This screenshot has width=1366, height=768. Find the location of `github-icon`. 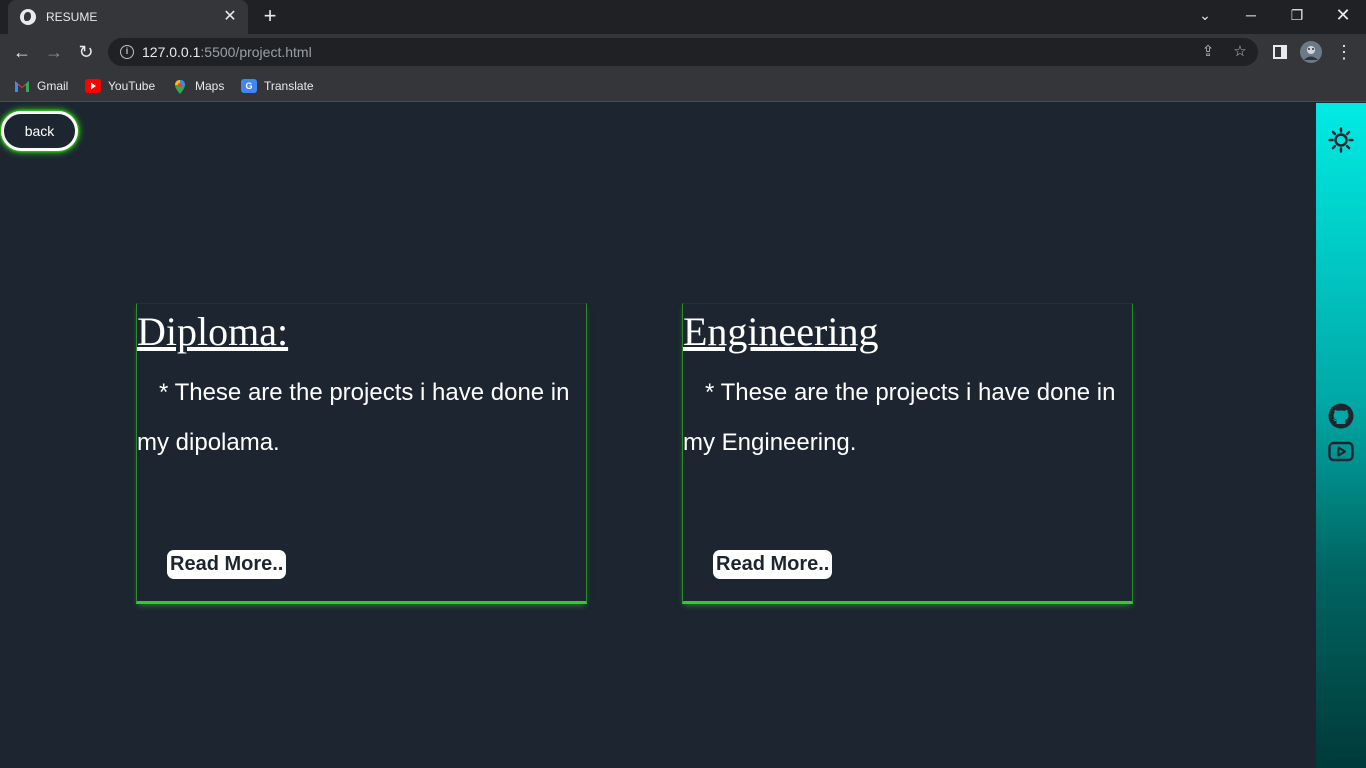

github-icon is located at coordinates (1341, 416).